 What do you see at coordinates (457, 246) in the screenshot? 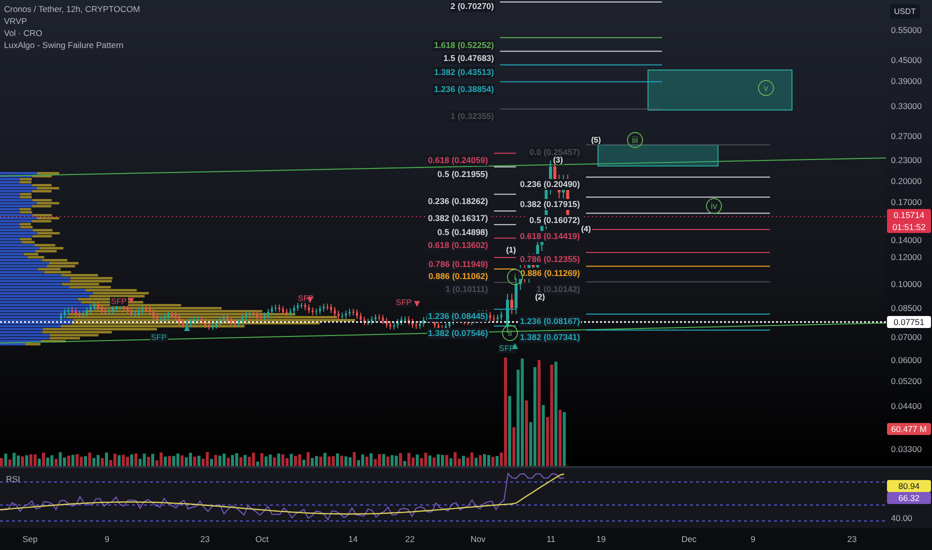
I see `fib-level-label: 0.618 (0.13602)` at bounding box center [457, 246].